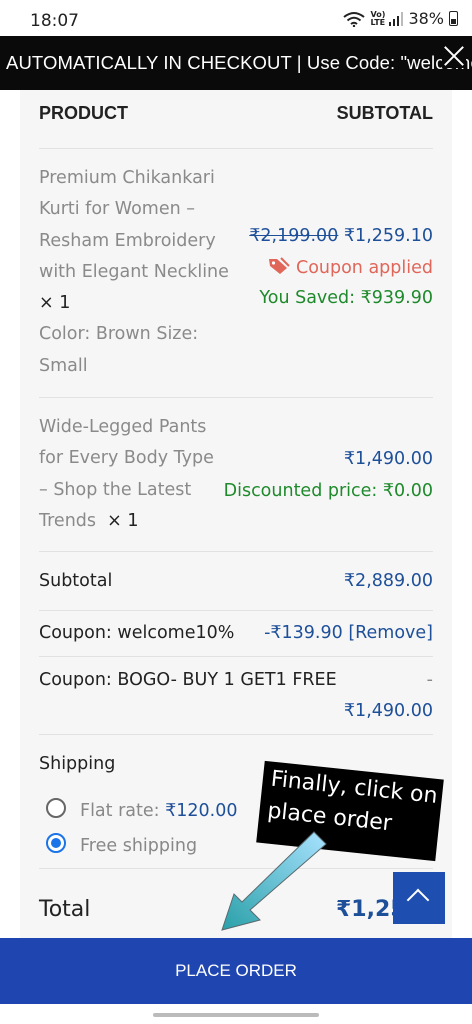 The width and height of the screenshot is (472, 1024). What do you see at coordinates (117, 209) in the screenshot?
I see `item-name-line: Kurti for Women –` at bounding box center [117, 209].